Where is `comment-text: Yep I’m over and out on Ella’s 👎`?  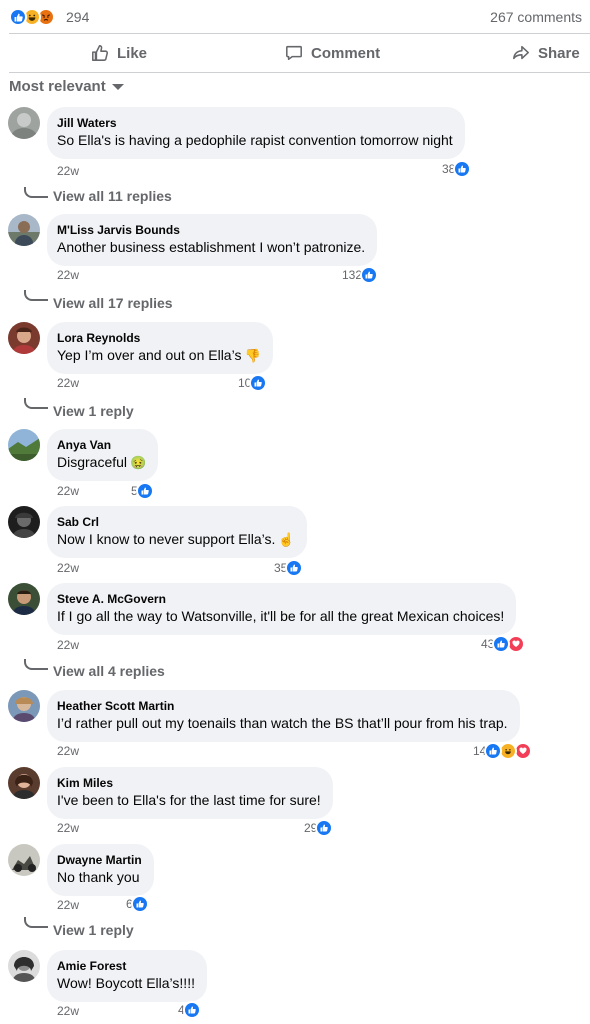 comment-text: Yep I’m over and out on Ella’s 👎 is located at coordinates (159, 355).